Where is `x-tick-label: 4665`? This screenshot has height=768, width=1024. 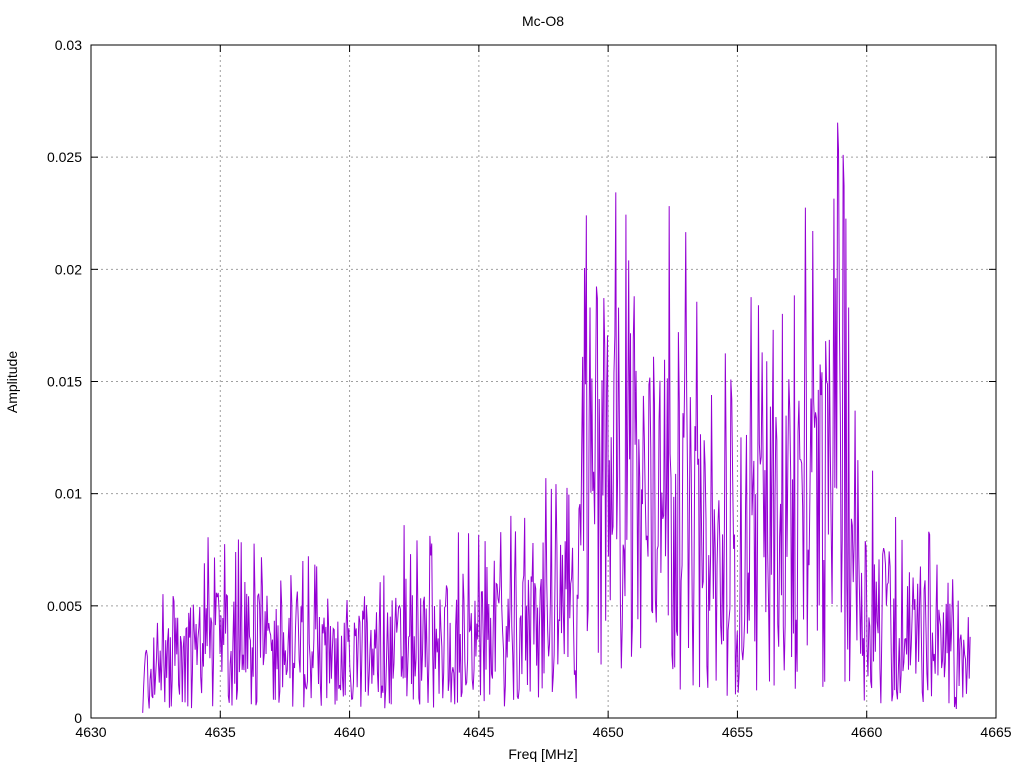 x-tick-label: 4665 is located at coordinates (995, 732).